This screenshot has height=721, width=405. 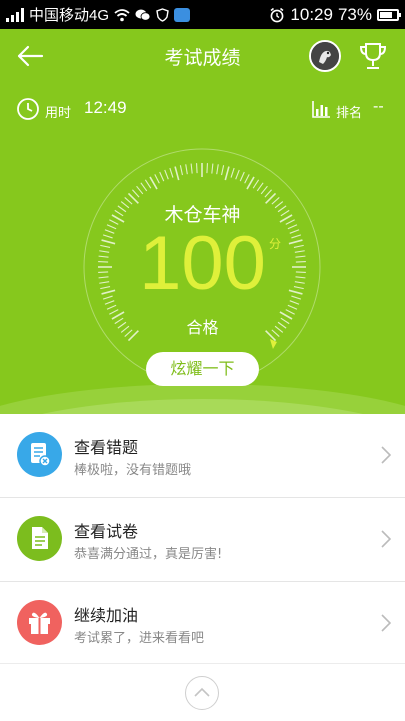 What do you see at coordinates (202, 110) in the screenshot?
I see `exam-stats: 用时 12:49 排名 --` at bounding box center [202, 110].